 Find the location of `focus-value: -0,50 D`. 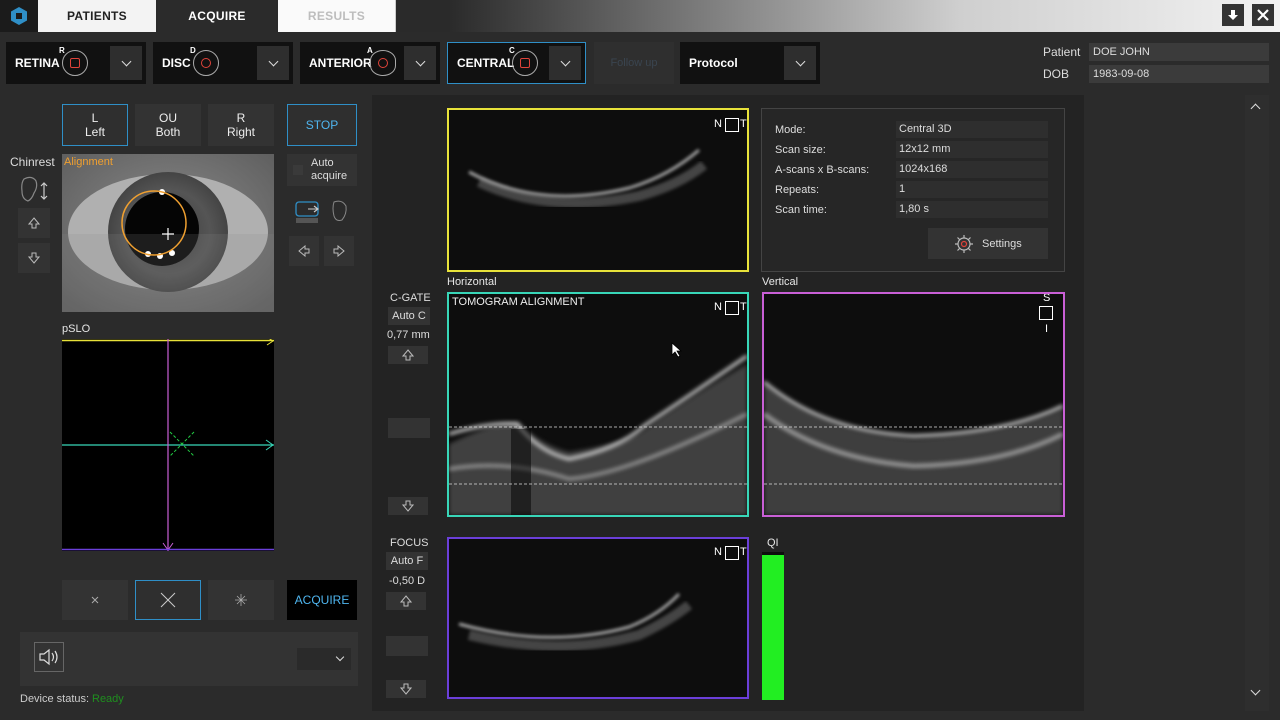

focus-value: -0,50 D is located at coordinates (407, 581).